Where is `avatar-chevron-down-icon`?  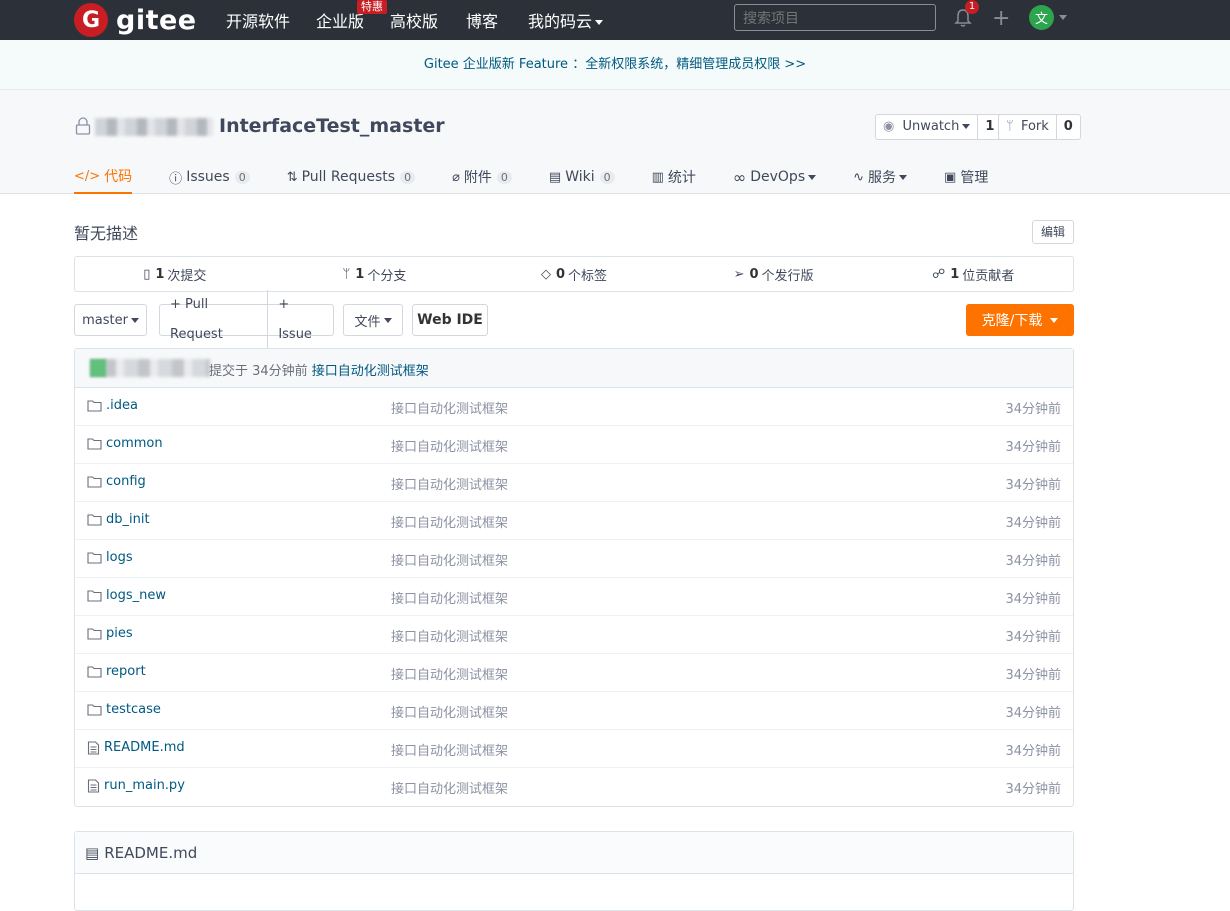
avatar-chevron-down-icon is located at coordinates (1063, 17).